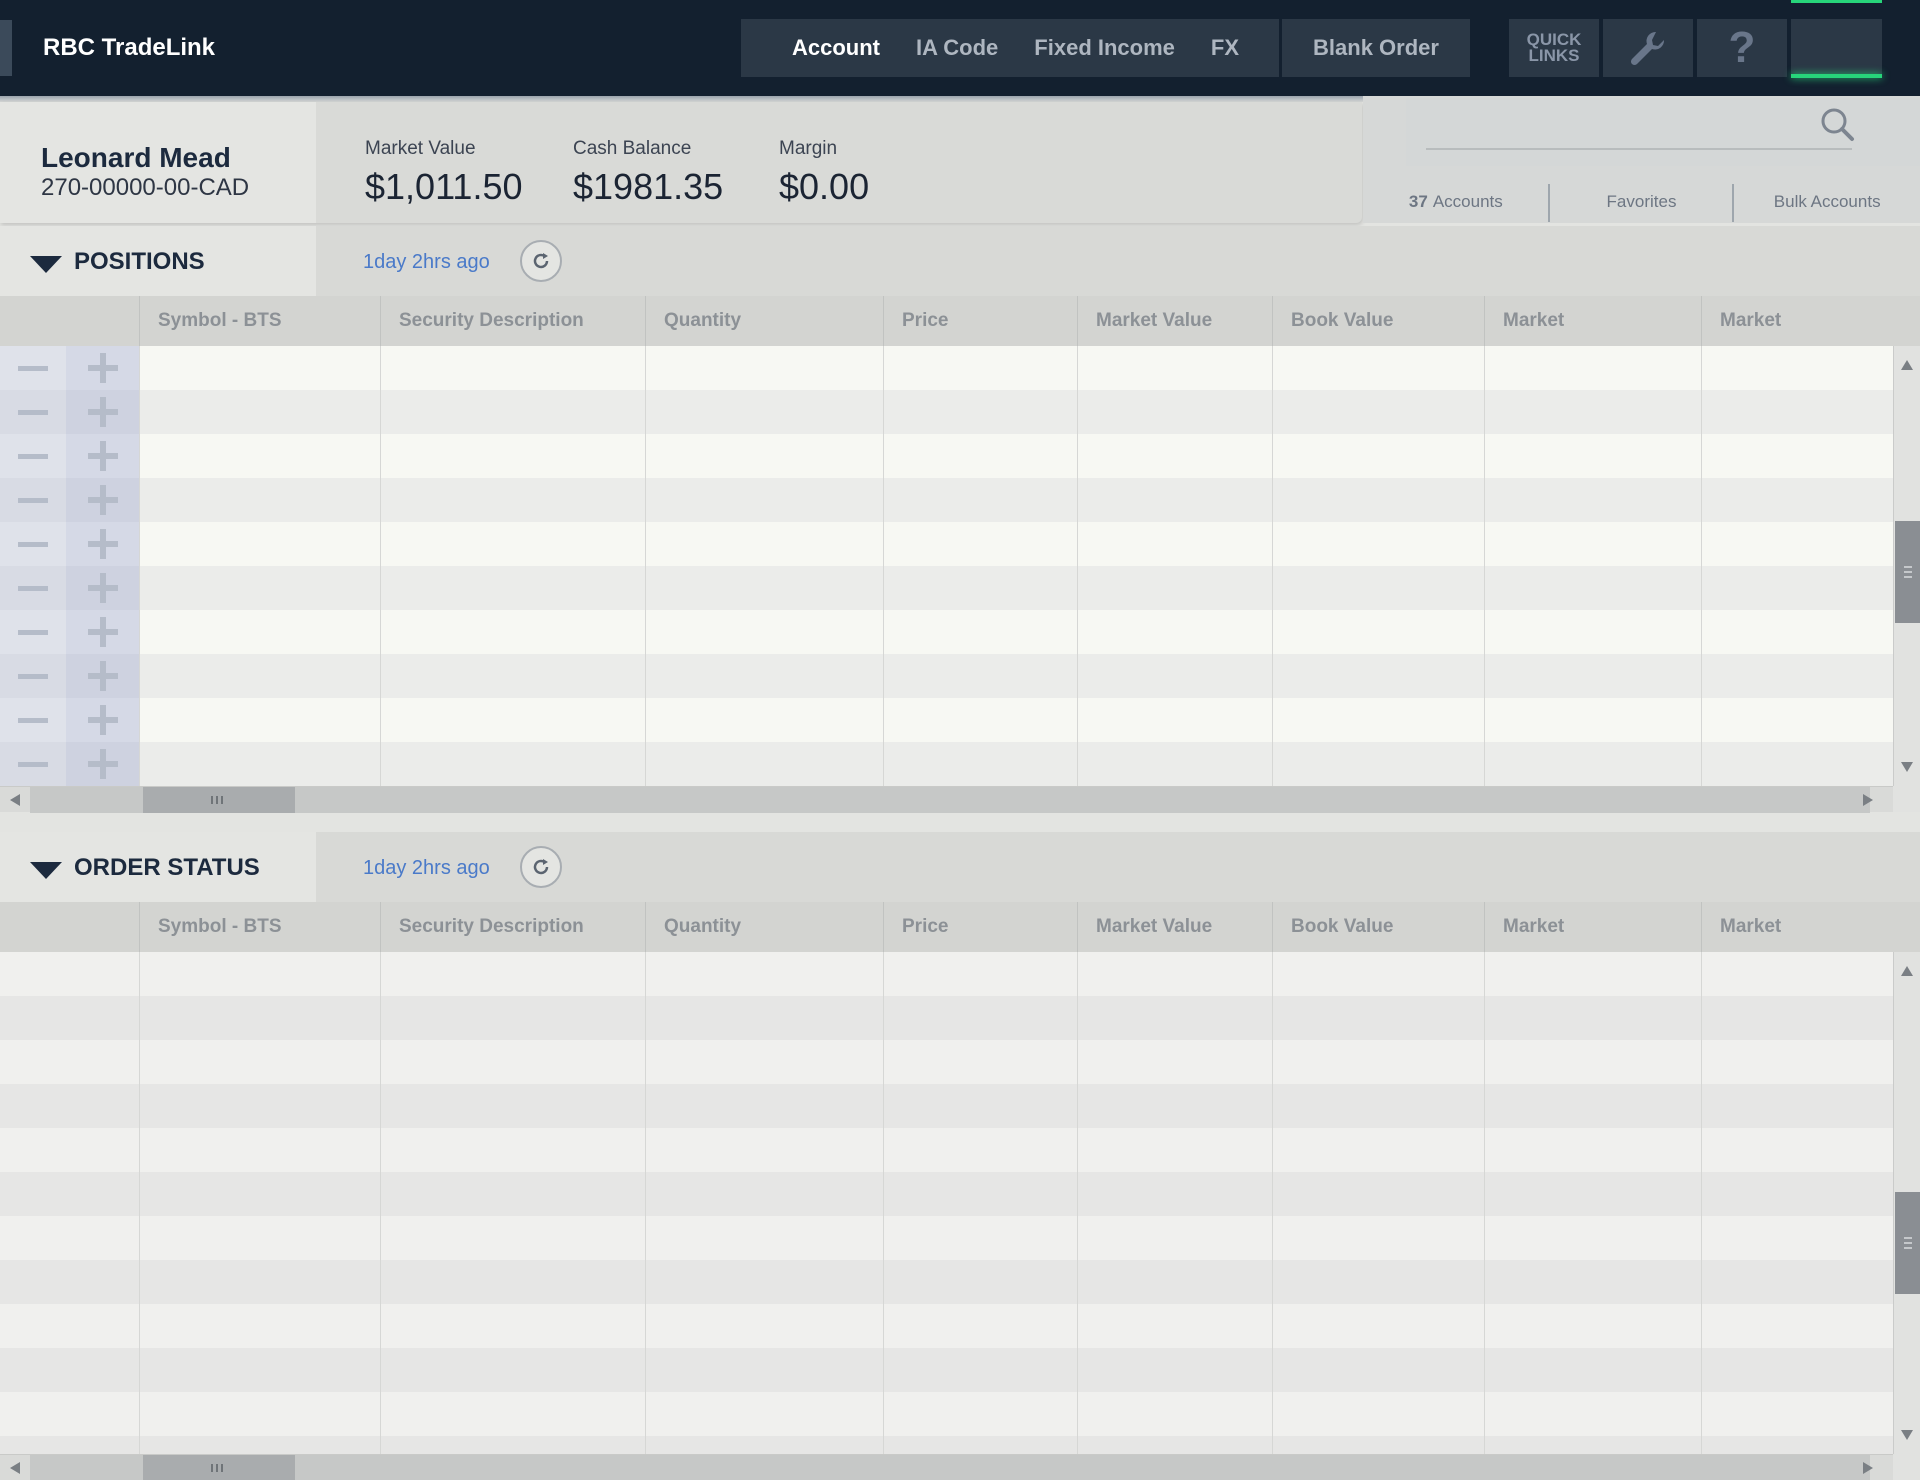 This screenshot has height=1480, width=1920. I want to click on positions-hscroll-track, so click(950, 800).